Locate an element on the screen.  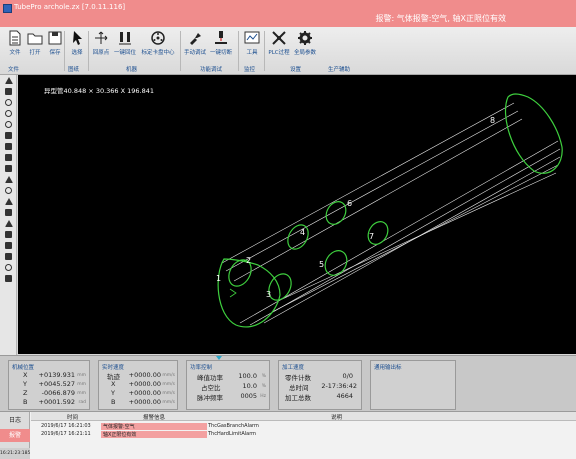
hole-label-5: 5 is located at coordinates (321, 264).